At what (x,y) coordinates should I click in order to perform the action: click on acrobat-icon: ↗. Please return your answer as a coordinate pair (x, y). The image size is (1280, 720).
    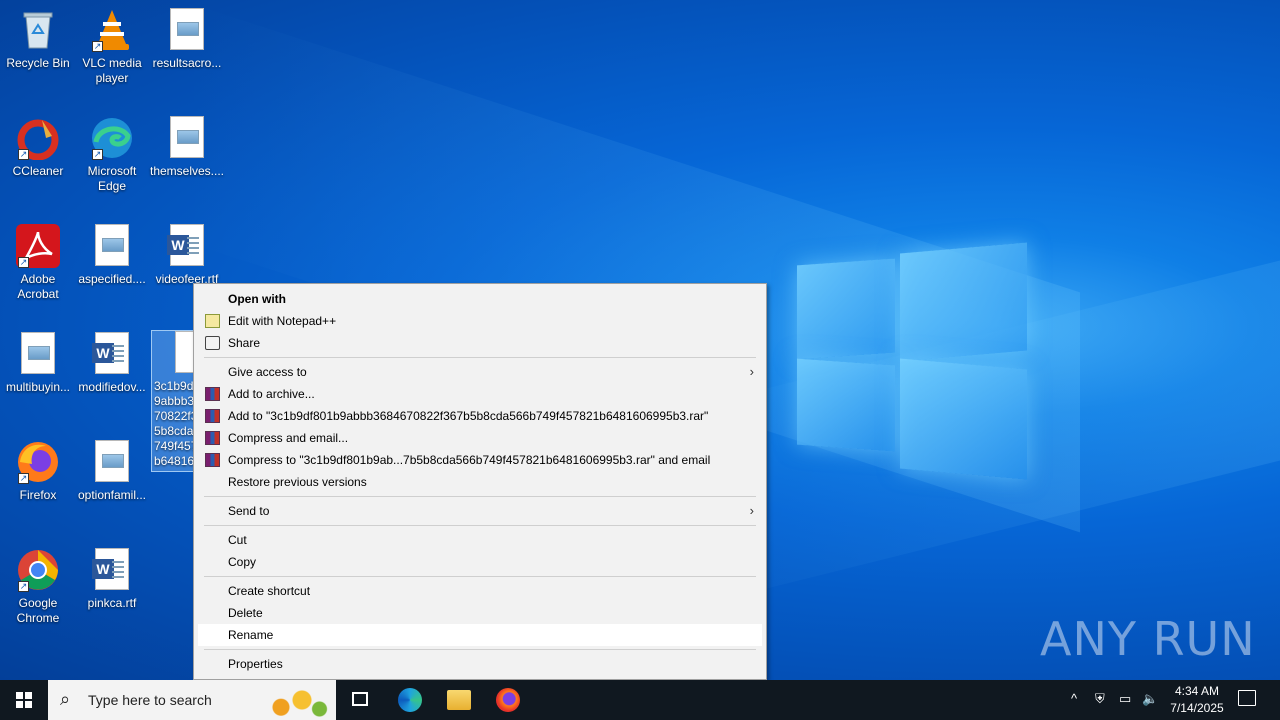
    Looking at the image, I should click on (38, 246).